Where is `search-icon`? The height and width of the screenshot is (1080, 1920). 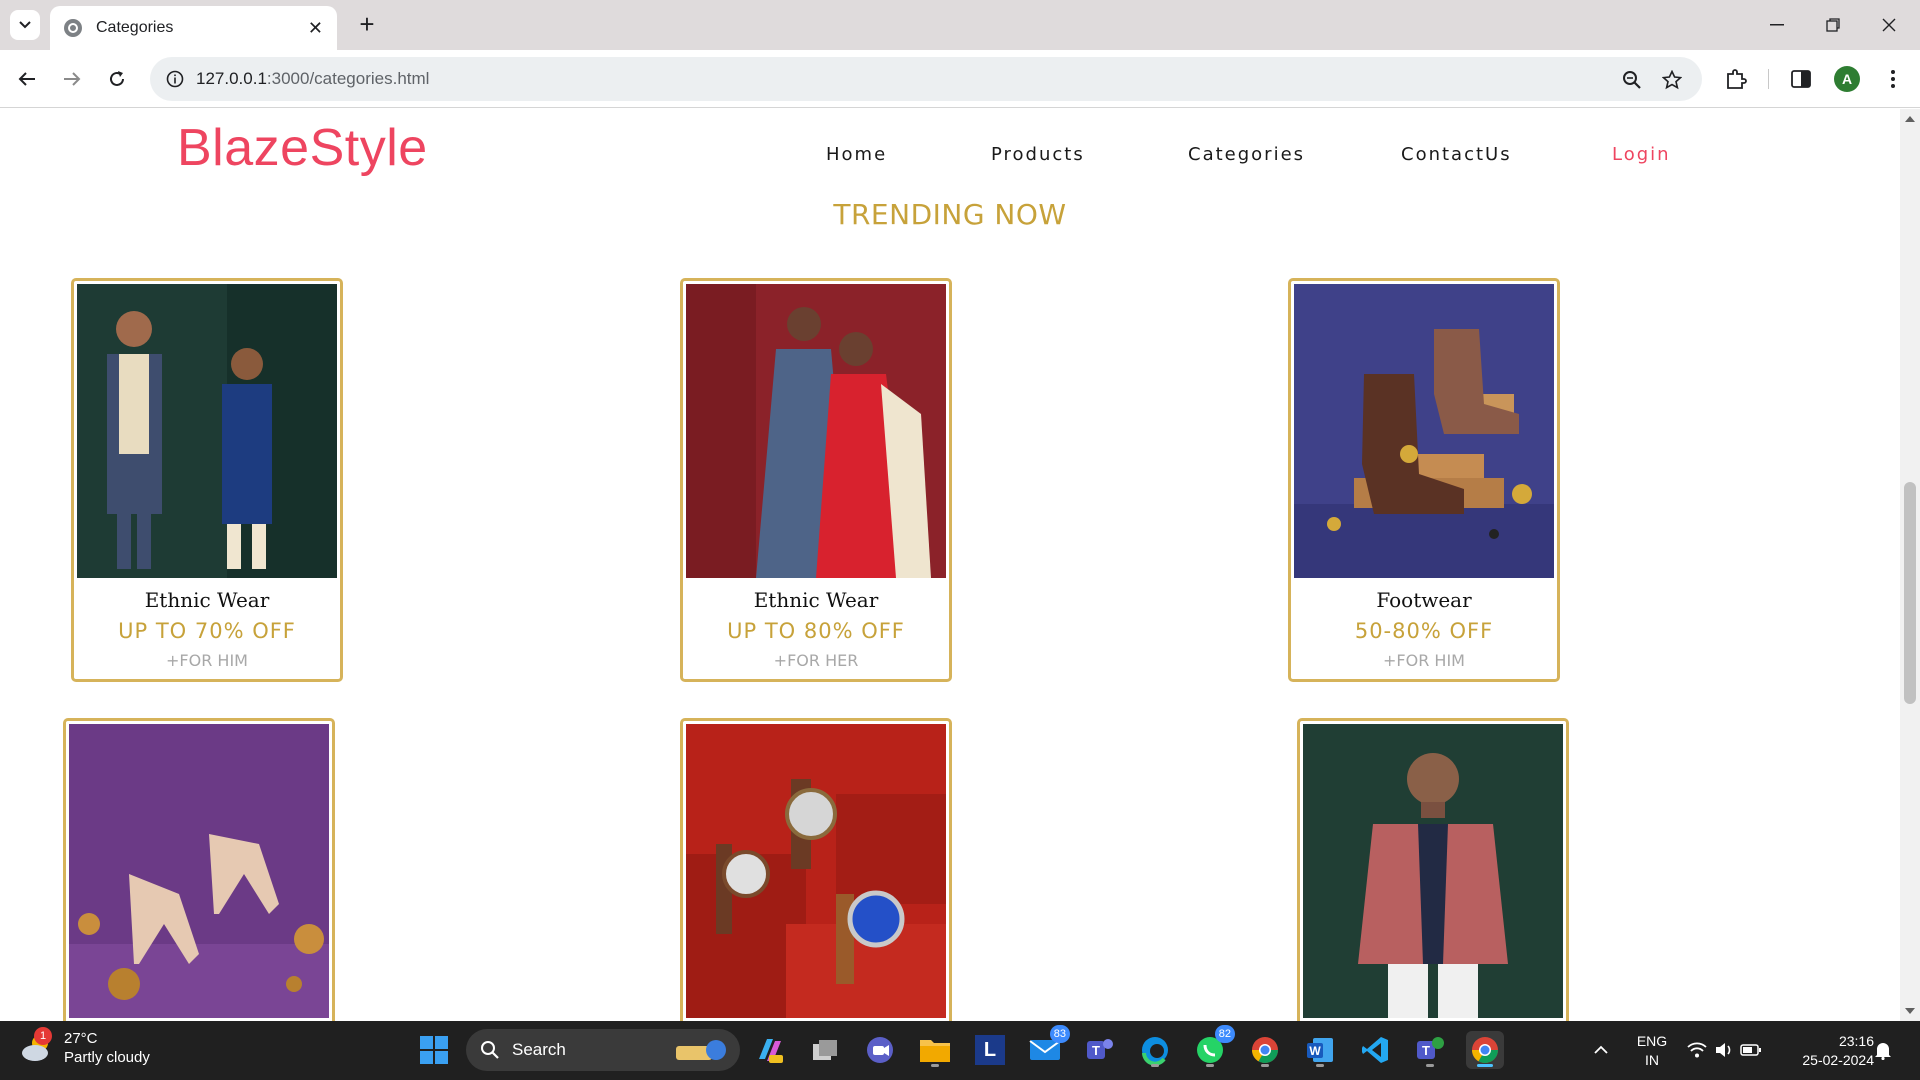 search-icon is located at coordinates (490, 1050).